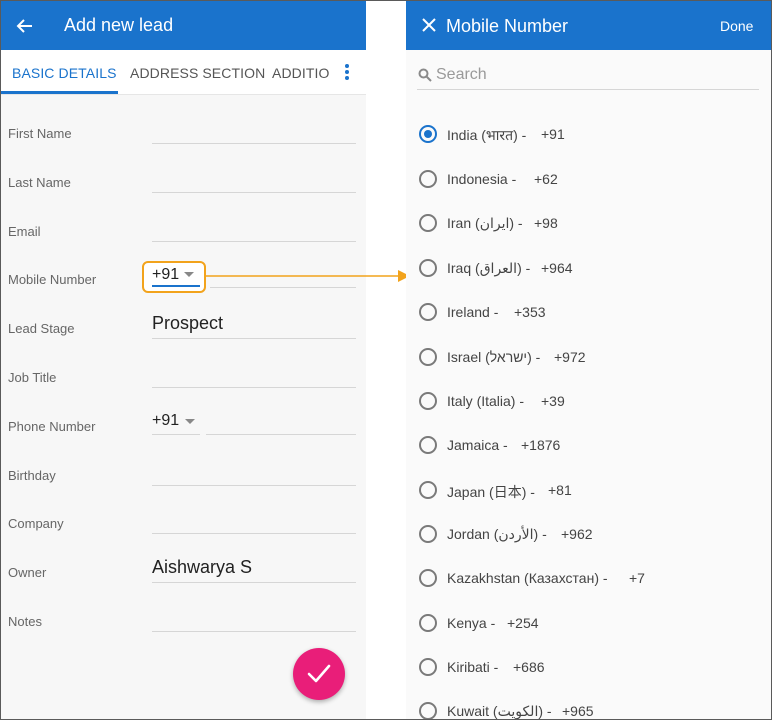 The width and height of the screenshot is (772, 720). What do you see at coordinates (429, 25) in the screenshot?
I see `close-icon` at bounding box center [429, 25].